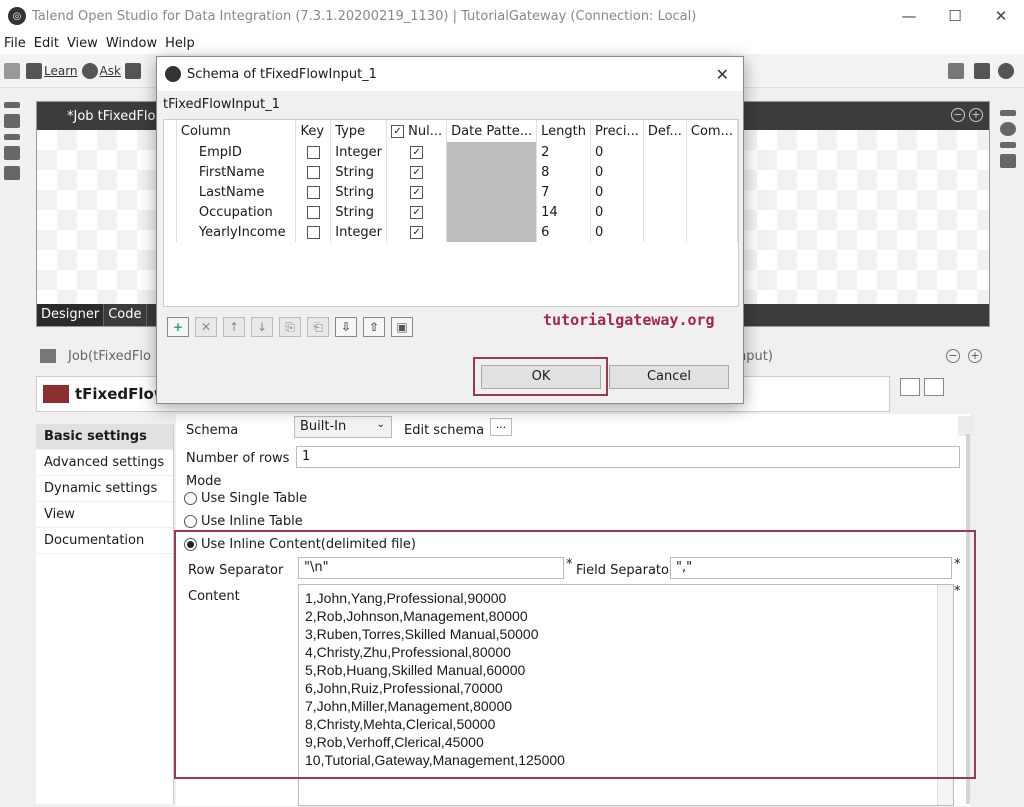 The width and height of the screenshot is (1024, 807). Describe the element at coordinates (966, 426) in the screenshot. I see `scroll-up-arrow` at that location.